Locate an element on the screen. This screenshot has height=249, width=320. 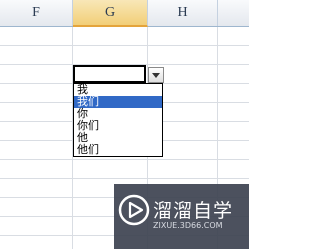
column-header-f: F is located at coordinates (36, 13).